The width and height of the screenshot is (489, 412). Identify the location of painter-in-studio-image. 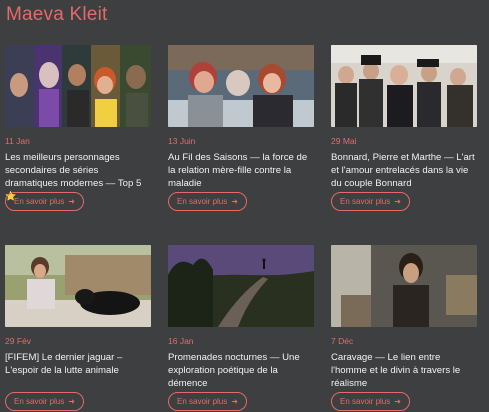
(404, 286).